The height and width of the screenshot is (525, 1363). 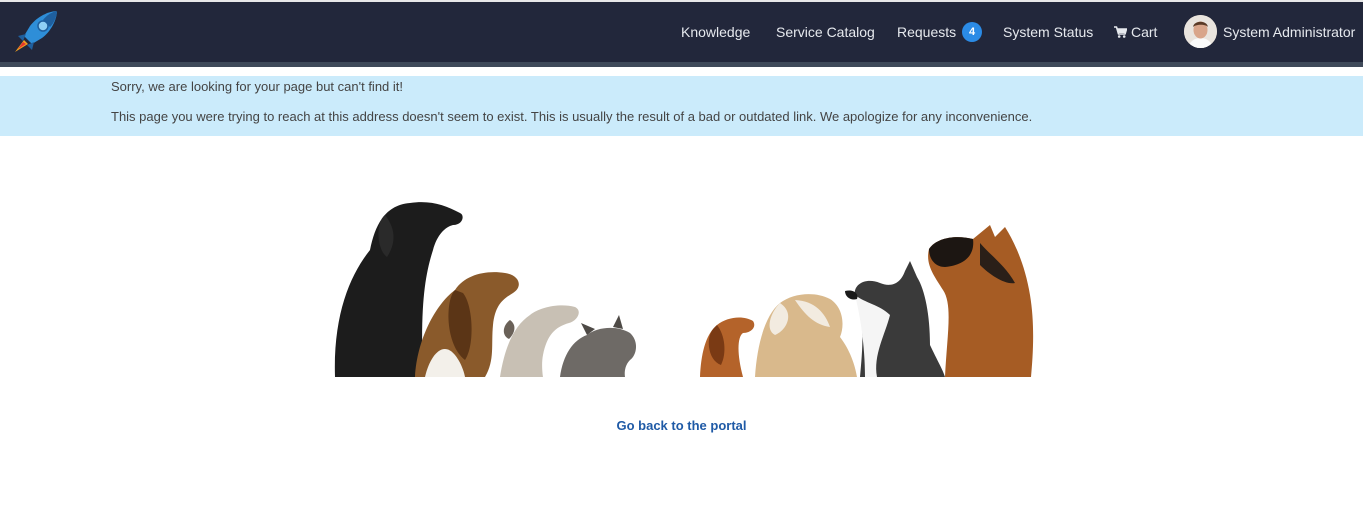 I want to click on nav-cart: Cart, so click(x=1135, y=32).